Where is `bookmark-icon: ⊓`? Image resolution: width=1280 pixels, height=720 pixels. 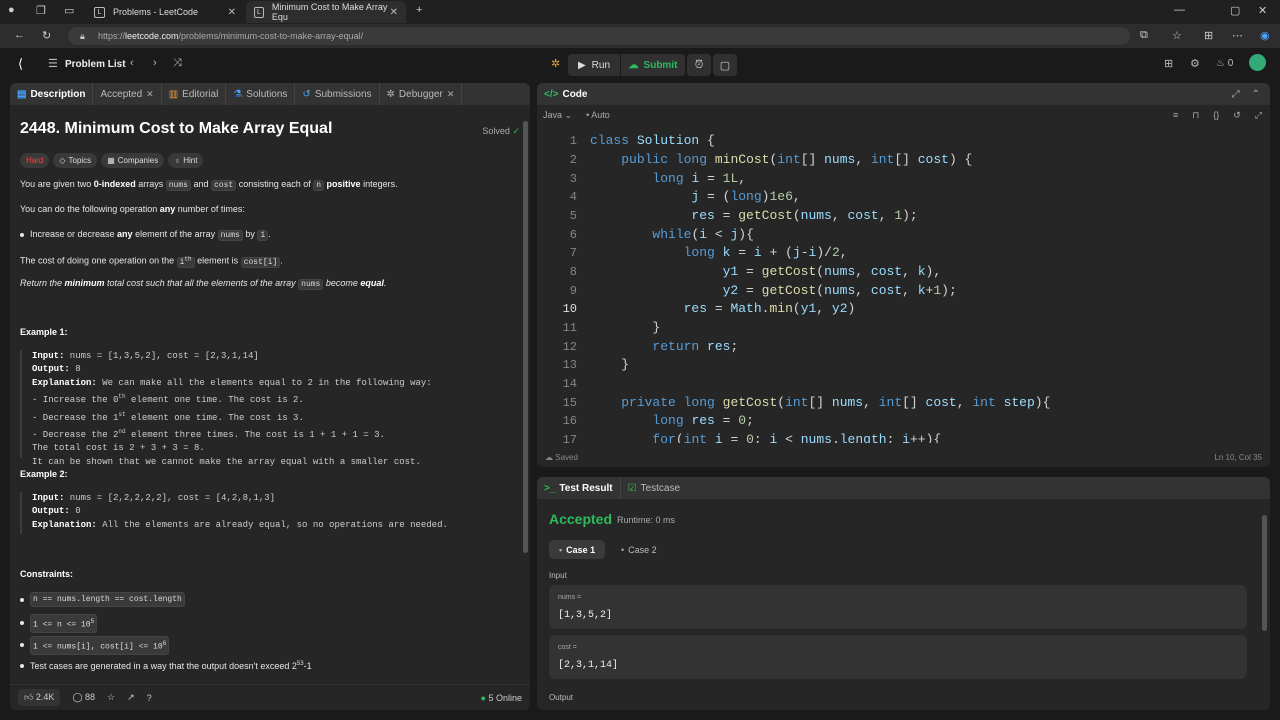
bookmark-icon: ⊓ is located at coordinates (1195, 115).